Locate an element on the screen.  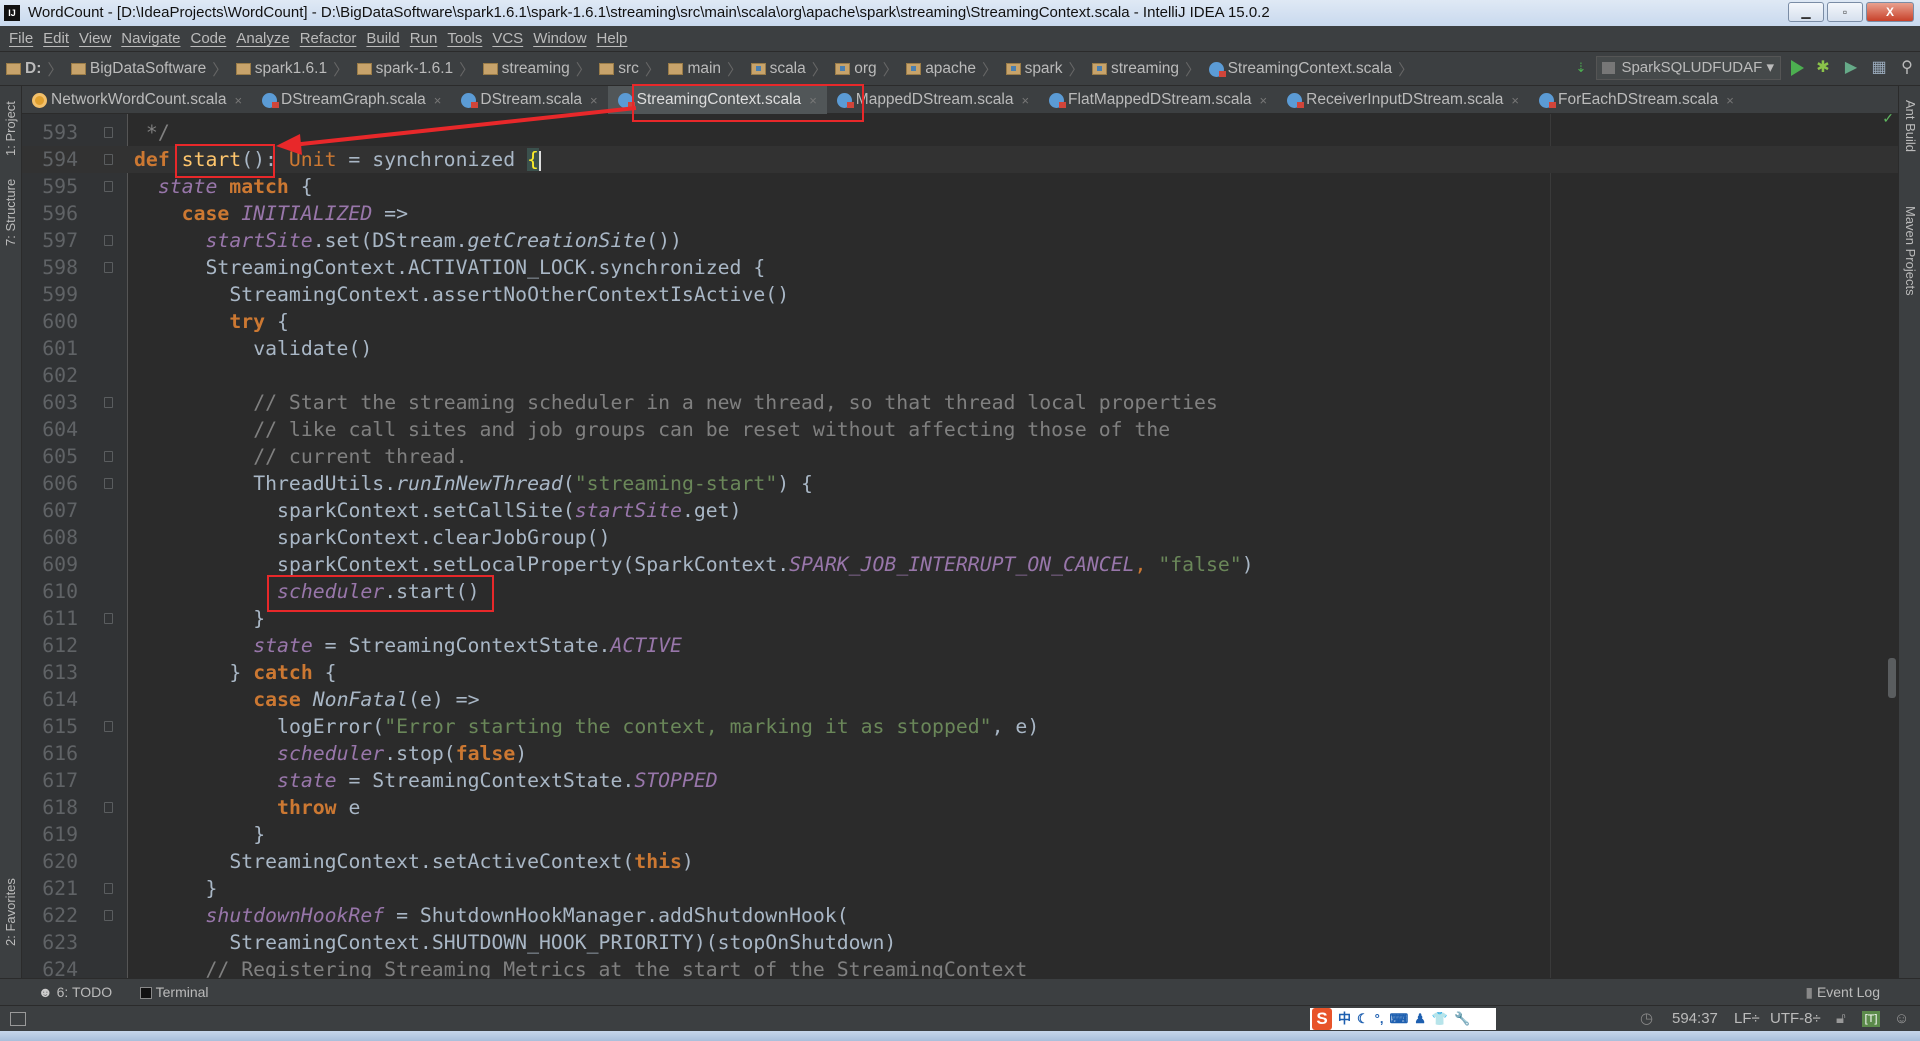
tab-streamingcontext: StreamingContext.scala × is located at coordinates (717, 100).